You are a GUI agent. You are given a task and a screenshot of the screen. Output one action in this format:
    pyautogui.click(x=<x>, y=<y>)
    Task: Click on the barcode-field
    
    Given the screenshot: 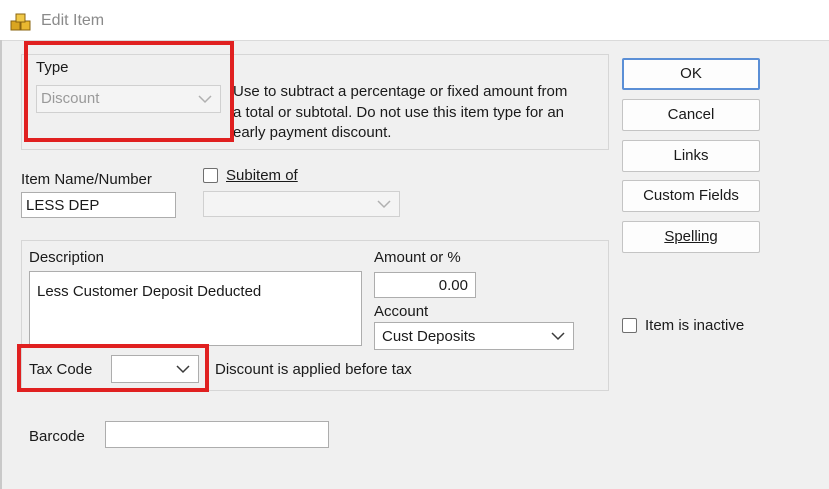 What is the action you would take?
    pyautogui.click(x=217, y=434)
    